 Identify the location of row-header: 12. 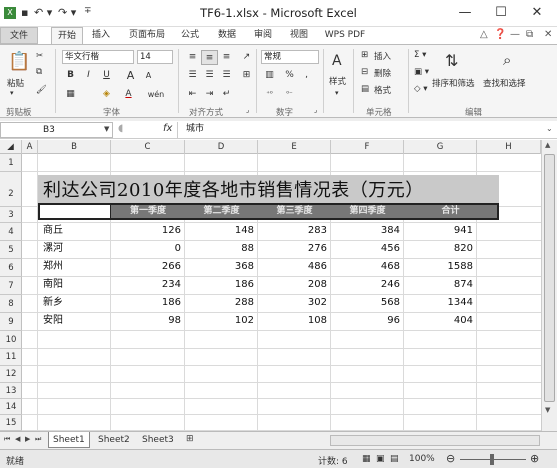
(11, 374).